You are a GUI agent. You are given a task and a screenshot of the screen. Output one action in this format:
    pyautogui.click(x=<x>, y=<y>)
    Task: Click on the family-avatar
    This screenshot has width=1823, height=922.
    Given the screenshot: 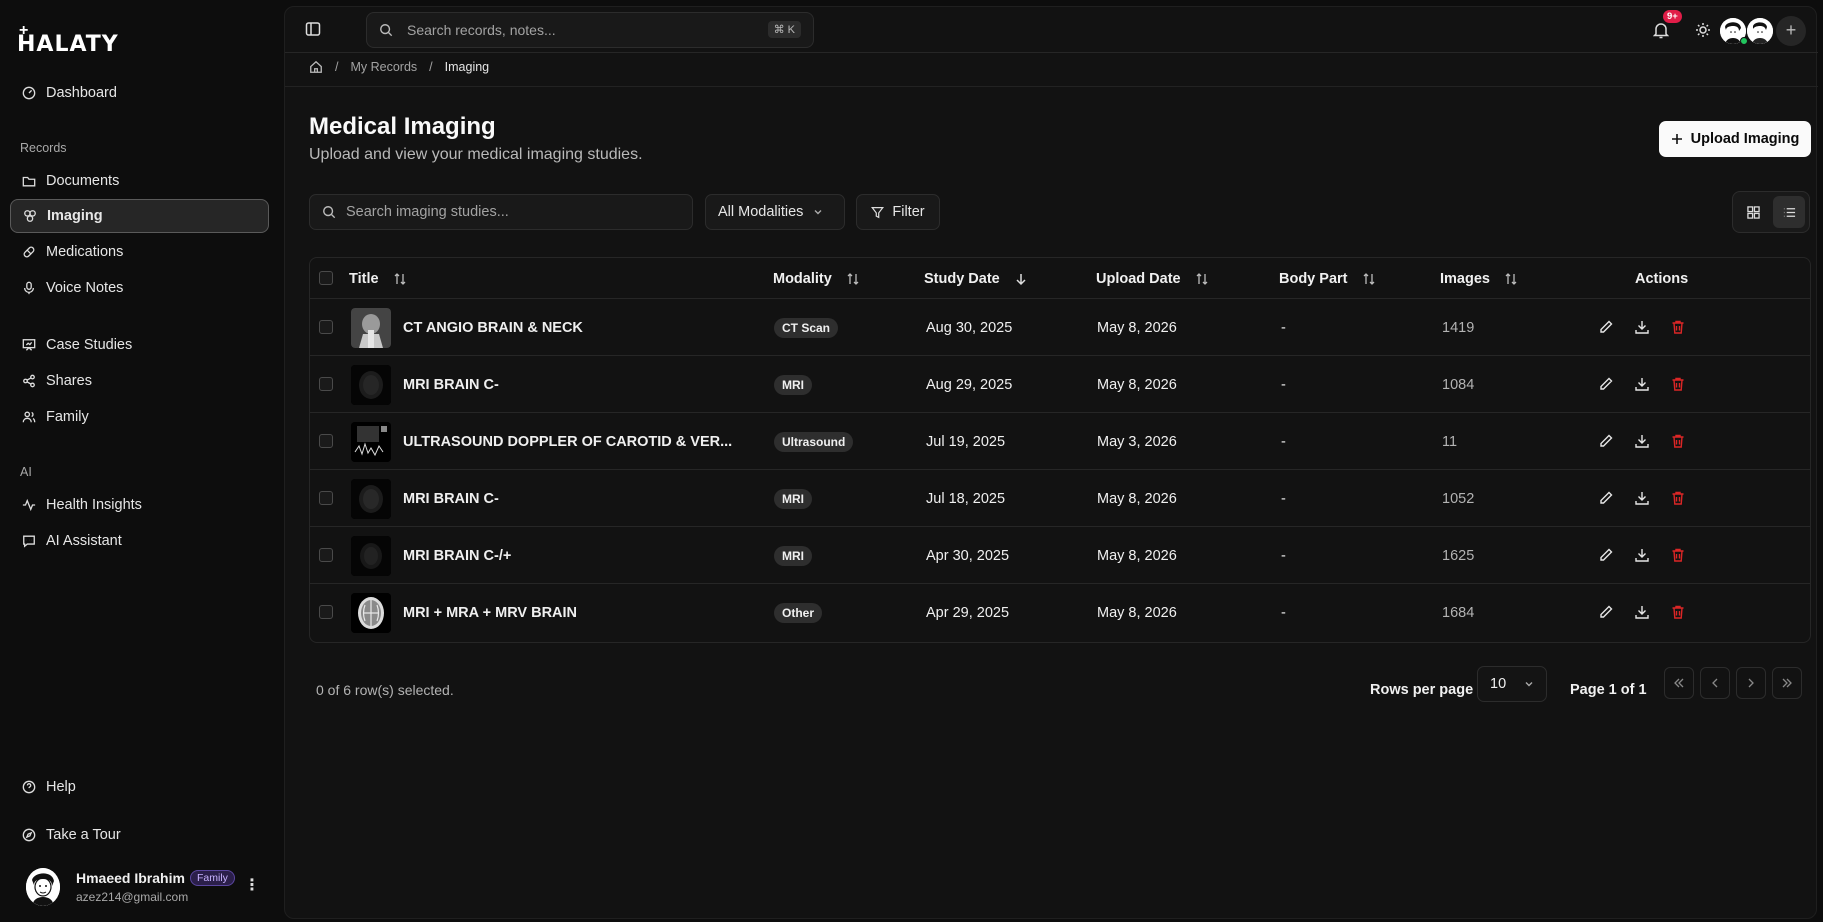 What is the action you would take?
    pyautogui.click(x=1760, y=31)
    